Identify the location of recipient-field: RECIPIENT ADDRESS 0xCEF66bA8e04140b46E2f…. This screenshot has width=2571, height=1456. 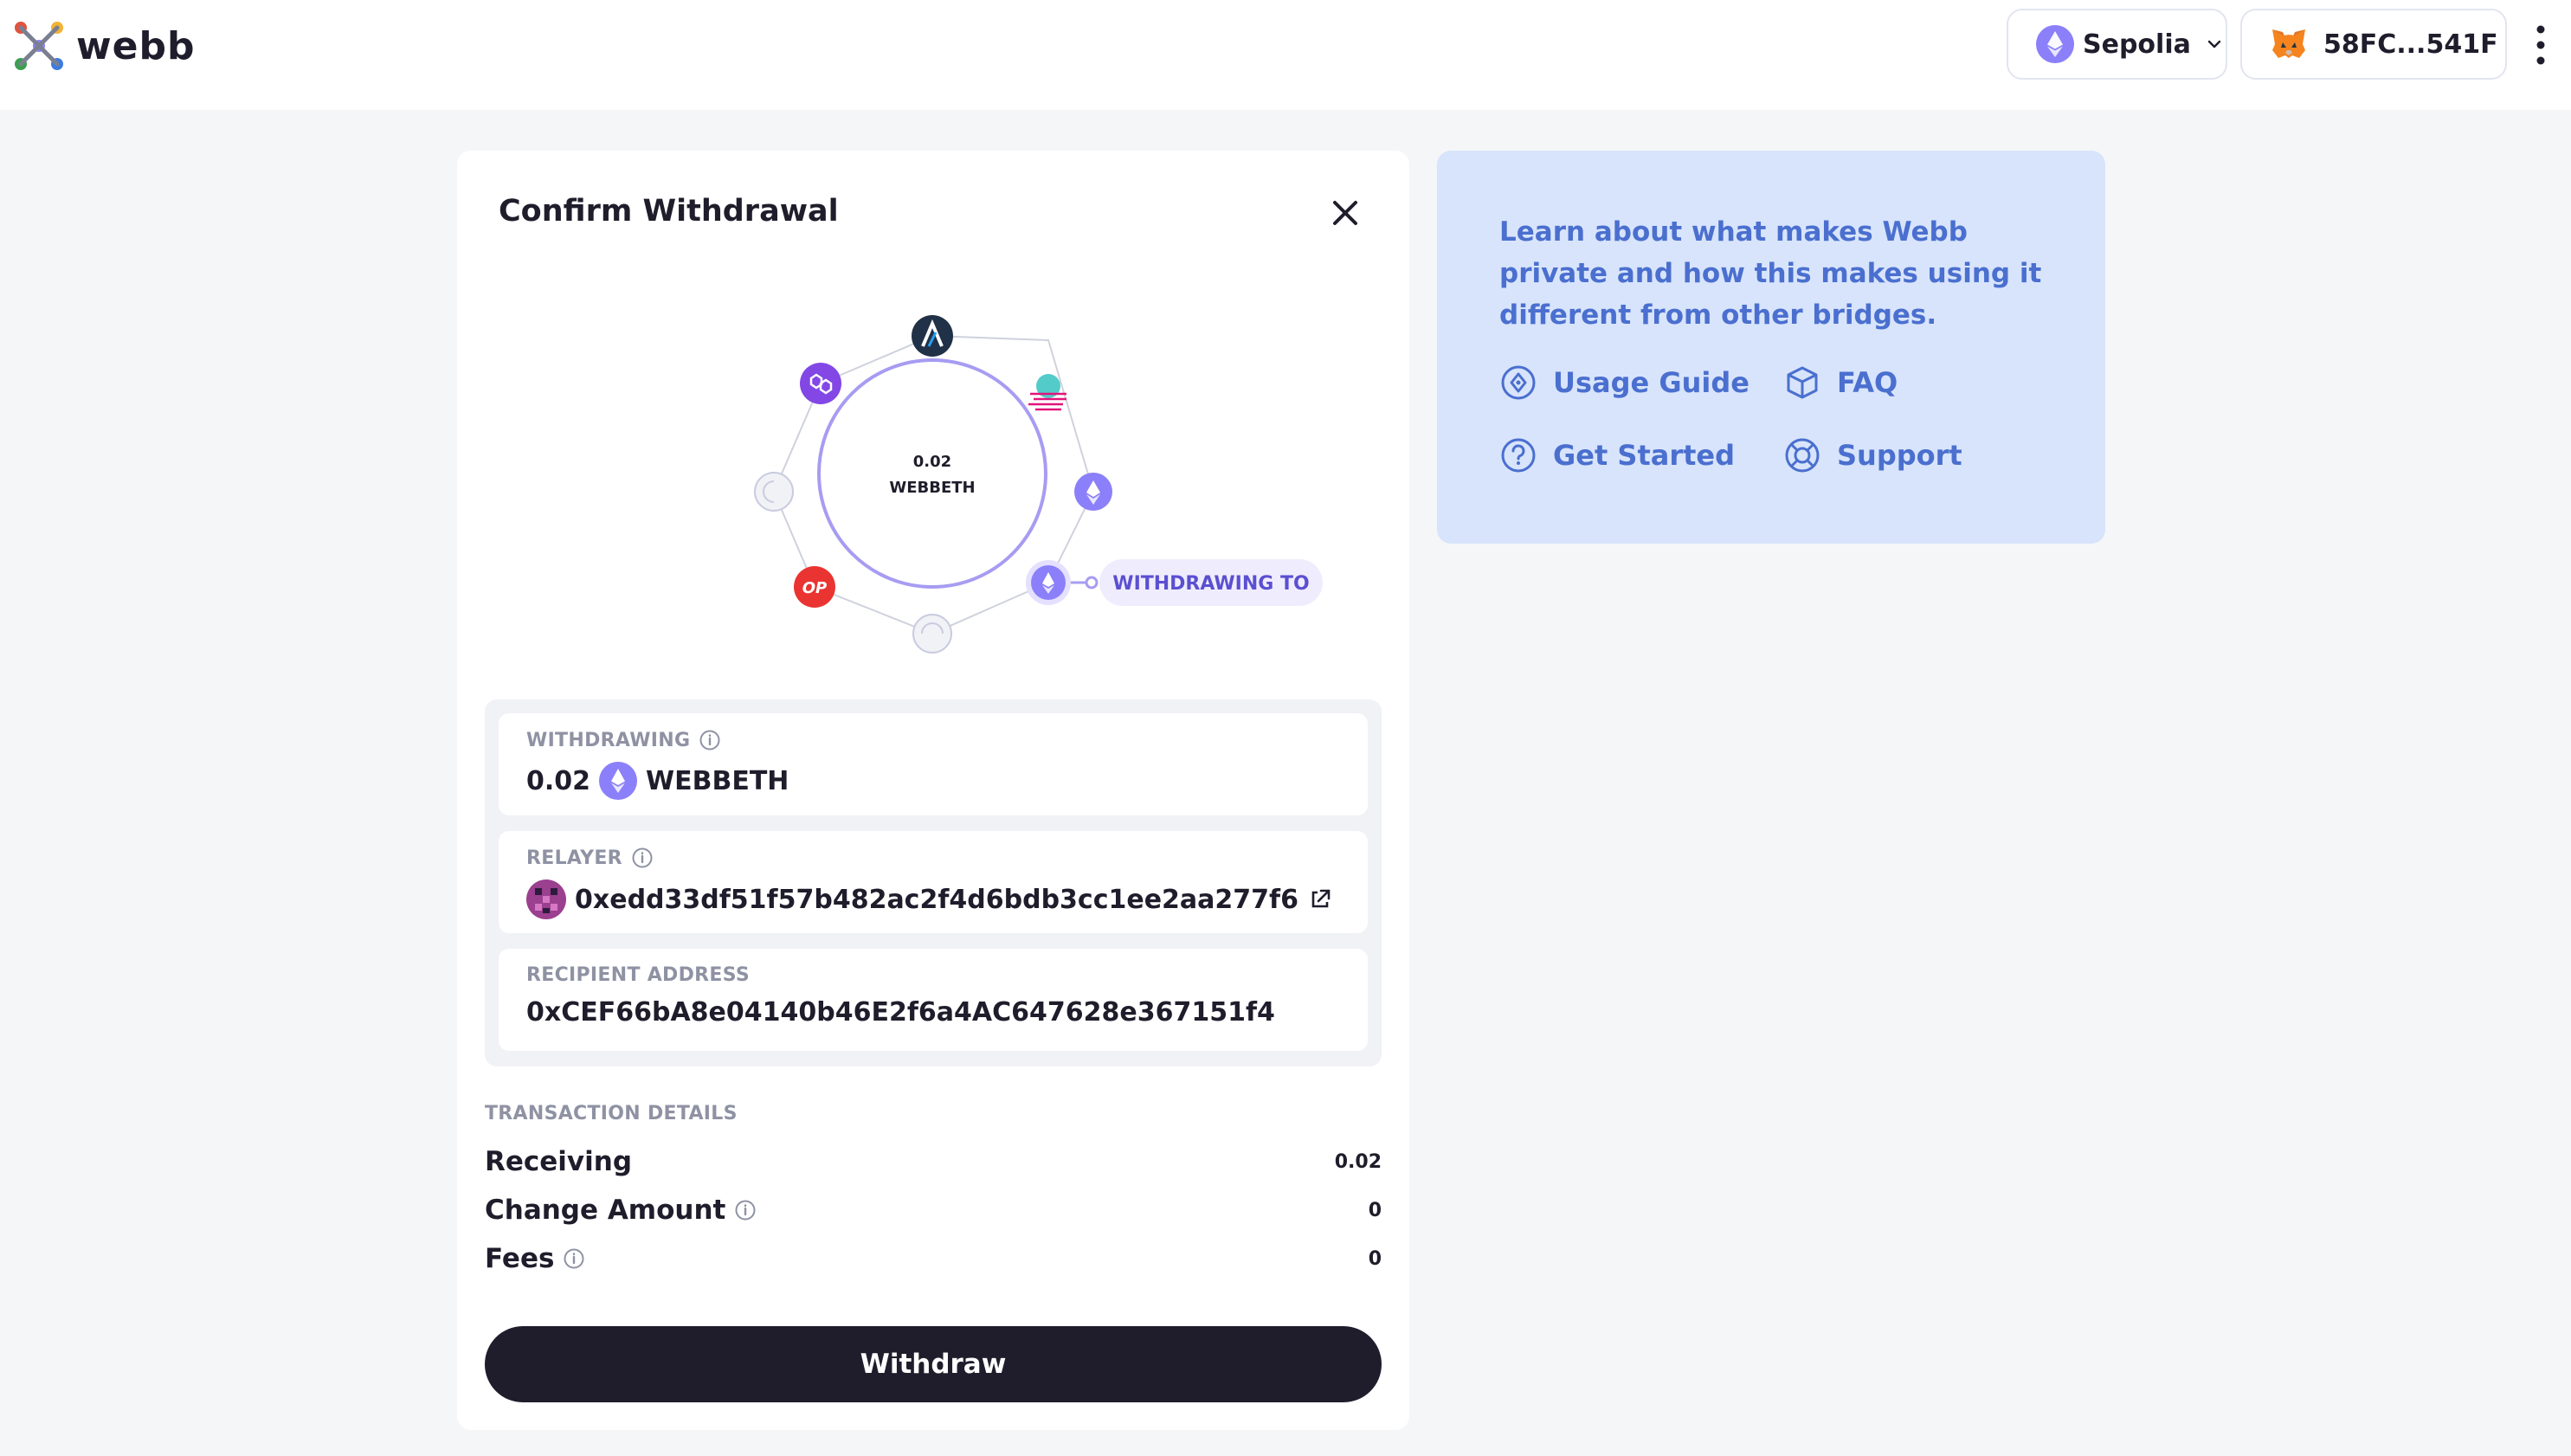
(934, 1000).